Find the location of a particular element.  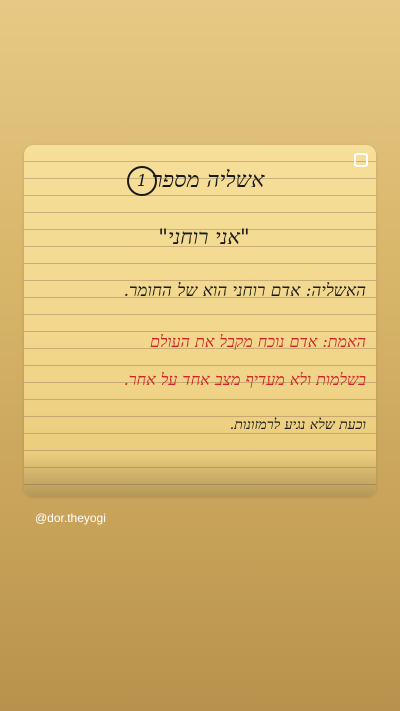

note-number-circle: 1 is located at coordinates (142, 181).